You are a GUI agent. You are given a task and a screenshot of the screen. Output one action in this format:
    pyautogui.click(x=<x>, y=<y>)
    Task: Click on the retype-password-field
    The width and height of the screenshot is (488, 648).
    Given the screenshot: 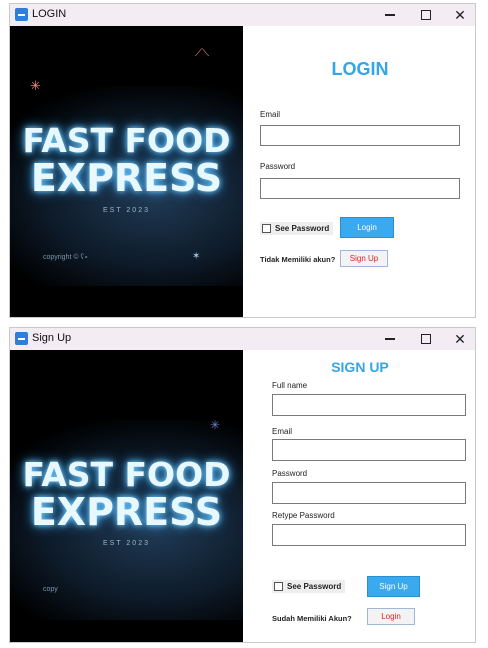 What is the action you would take?
    pyautogui.click(x=369, y=535)
    